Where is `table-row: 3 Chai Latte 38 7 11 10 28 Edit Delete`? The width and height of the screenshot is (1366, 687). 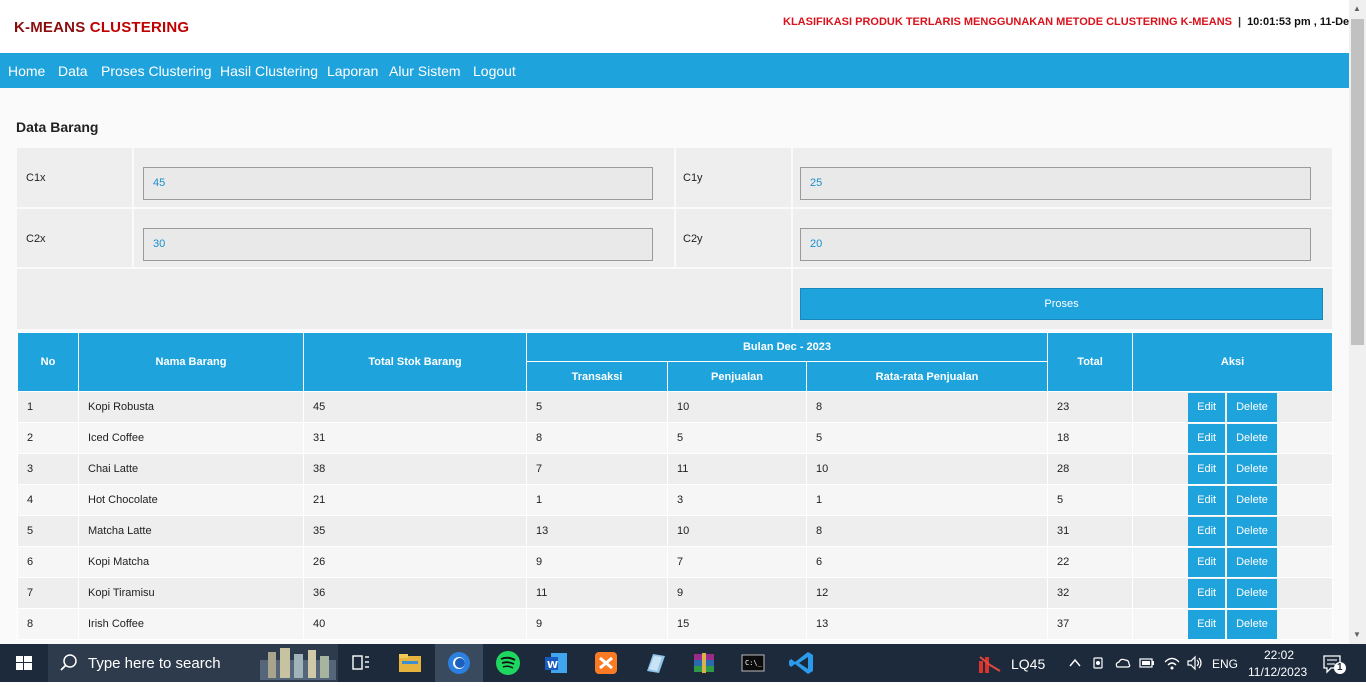 table-row: 3 Chai Latte 38 7 11 10 28 Edit Delete is located at coordinates (675, 469).